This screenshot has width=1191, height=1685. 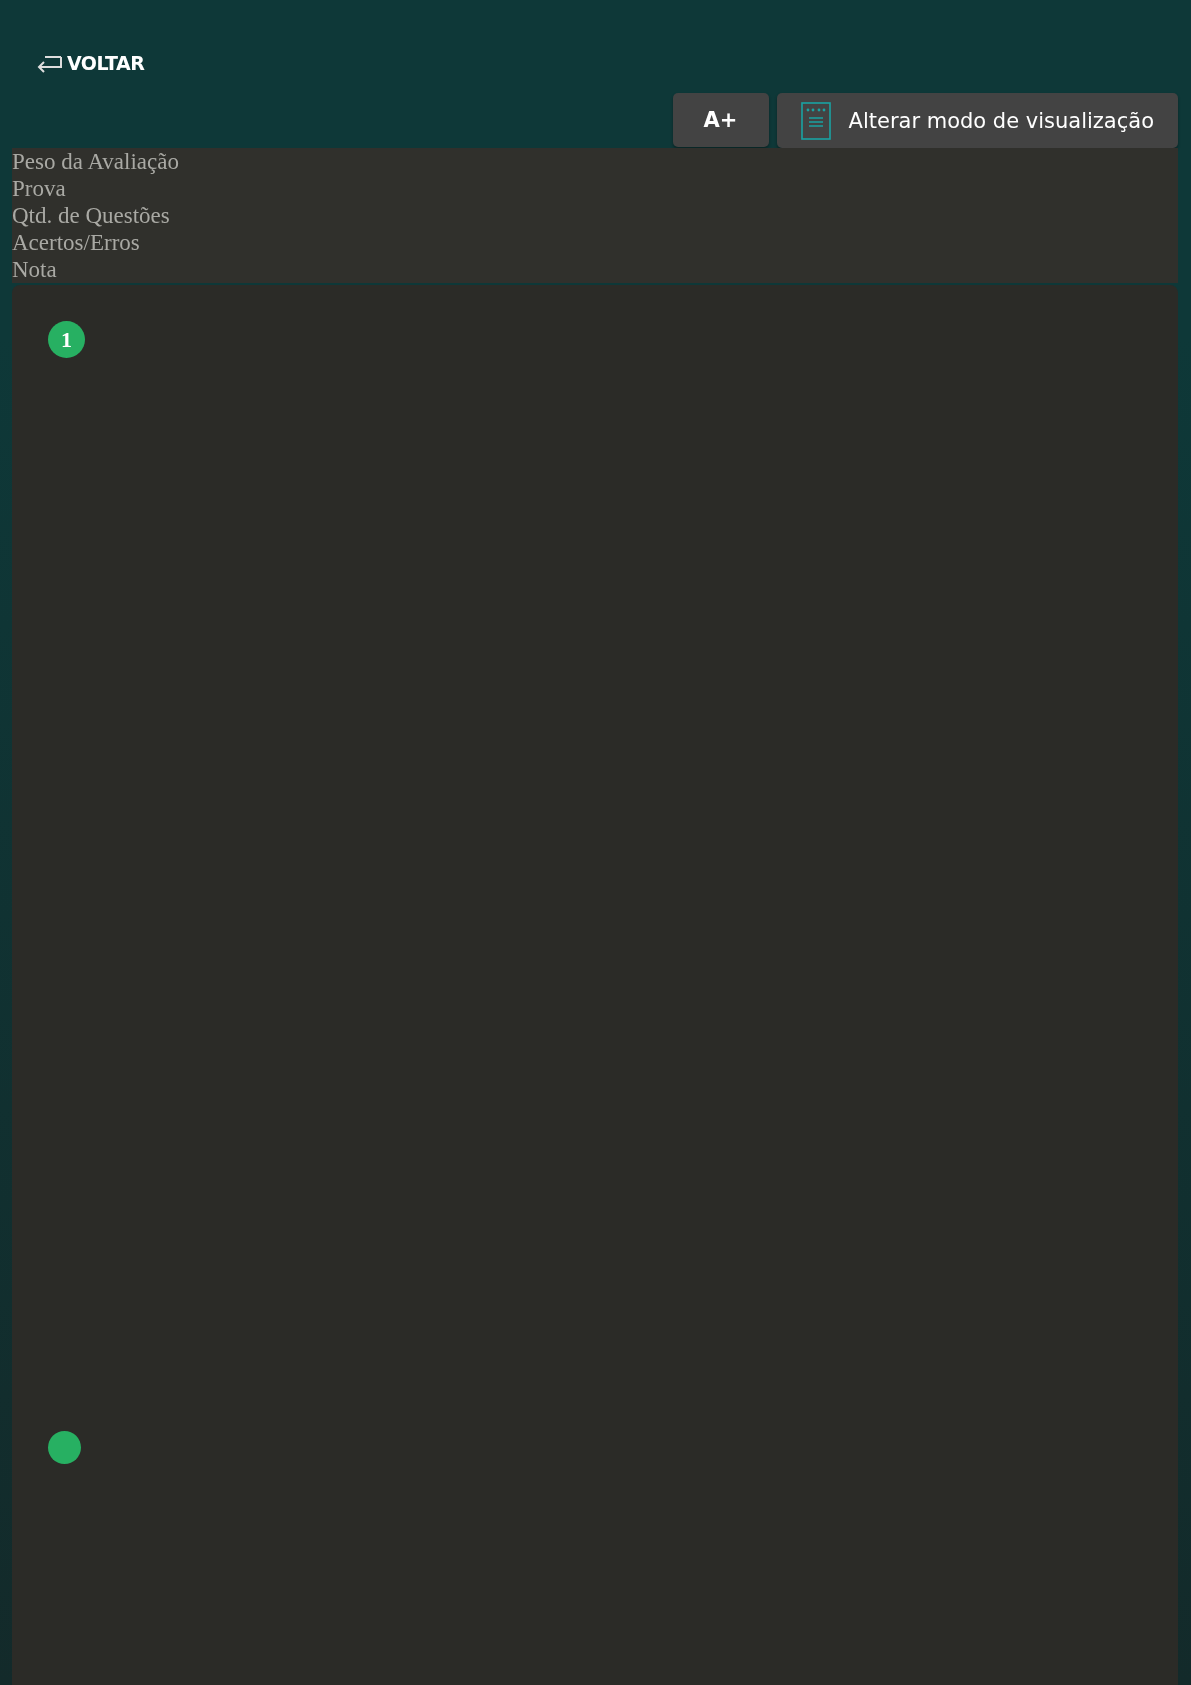 I want to click on view-mode-button: Alterar modo de visualização, so click(x=977, y=120).